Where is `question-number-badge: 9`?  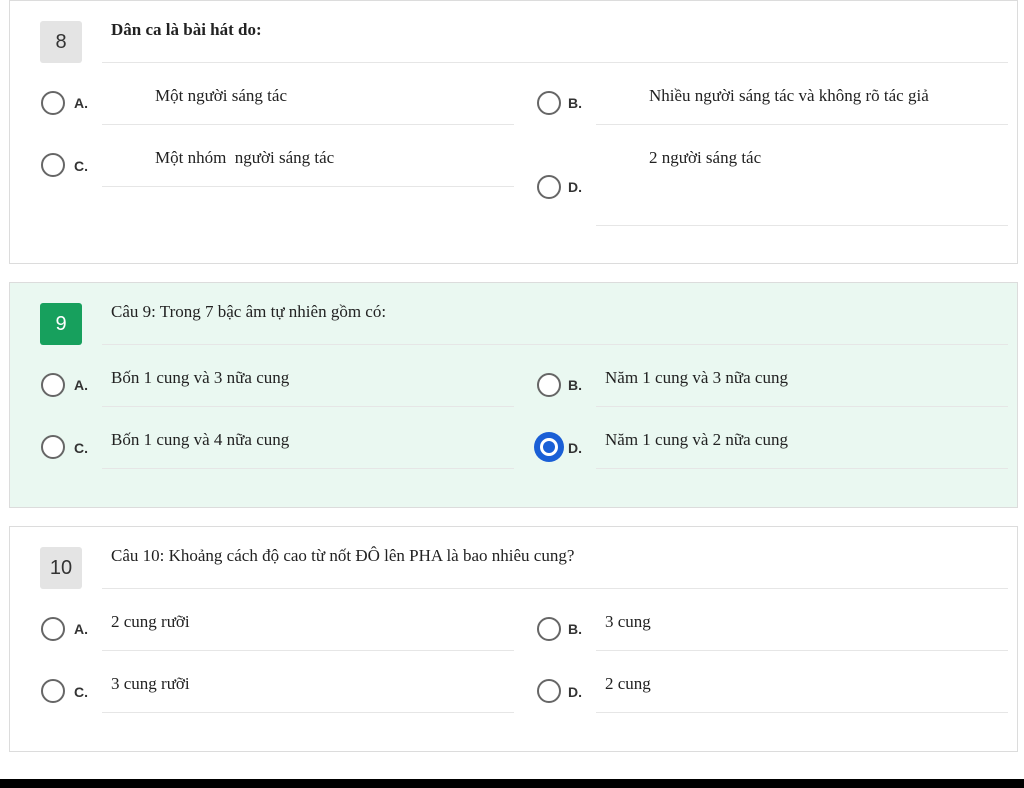
question-number-badge: 9 is located at coordinates (61, 324).